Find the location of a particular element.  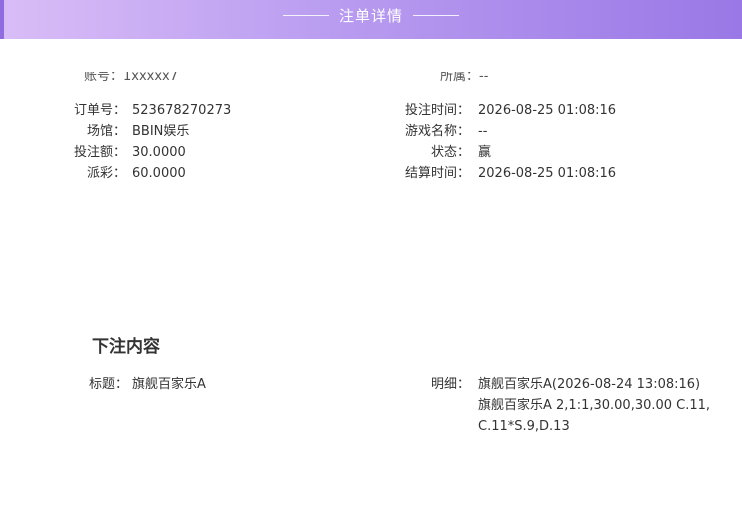

detail-line: 旗舰百家乐A 2,1:1,30.00,30.00 C.11, is located at coordinates (594, 405).